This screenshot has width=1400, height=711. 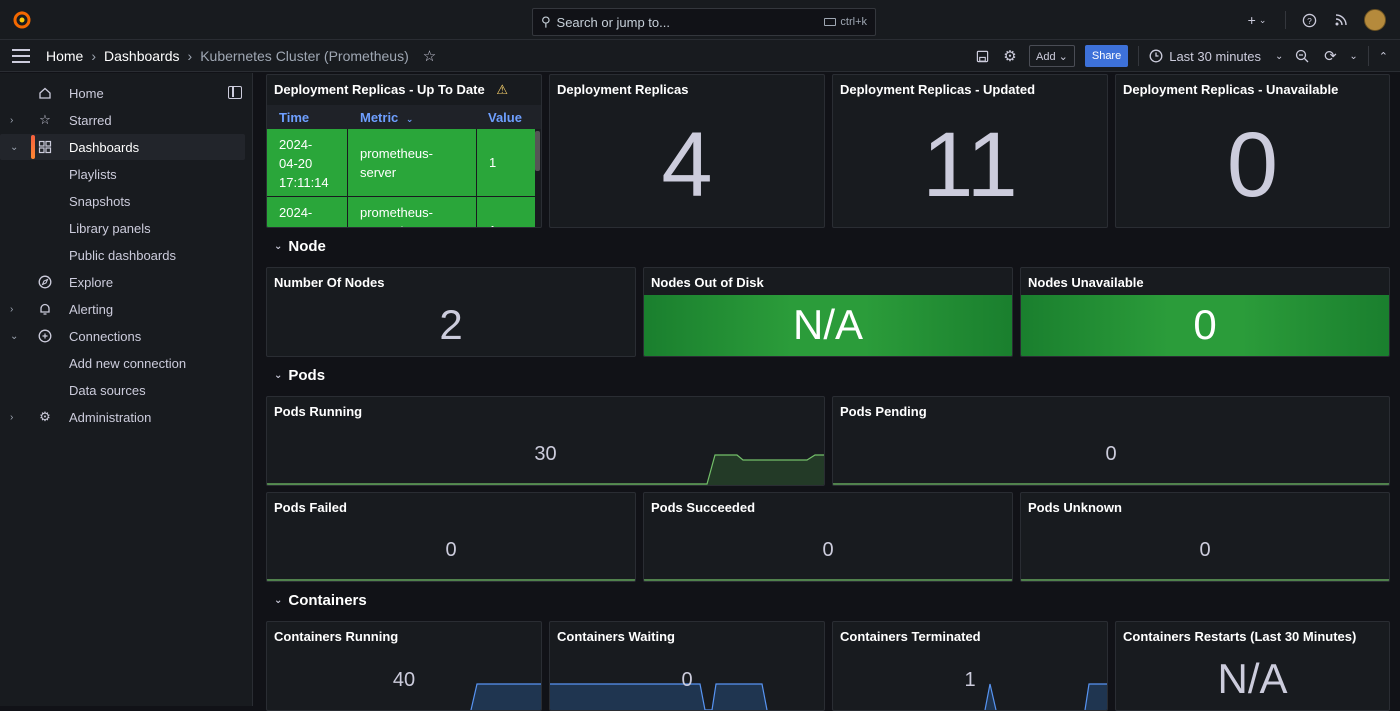 I want to click on panel-deployment-replicas-updated: Deployment Replicas - Updated 11, so click(x=970, y=151).